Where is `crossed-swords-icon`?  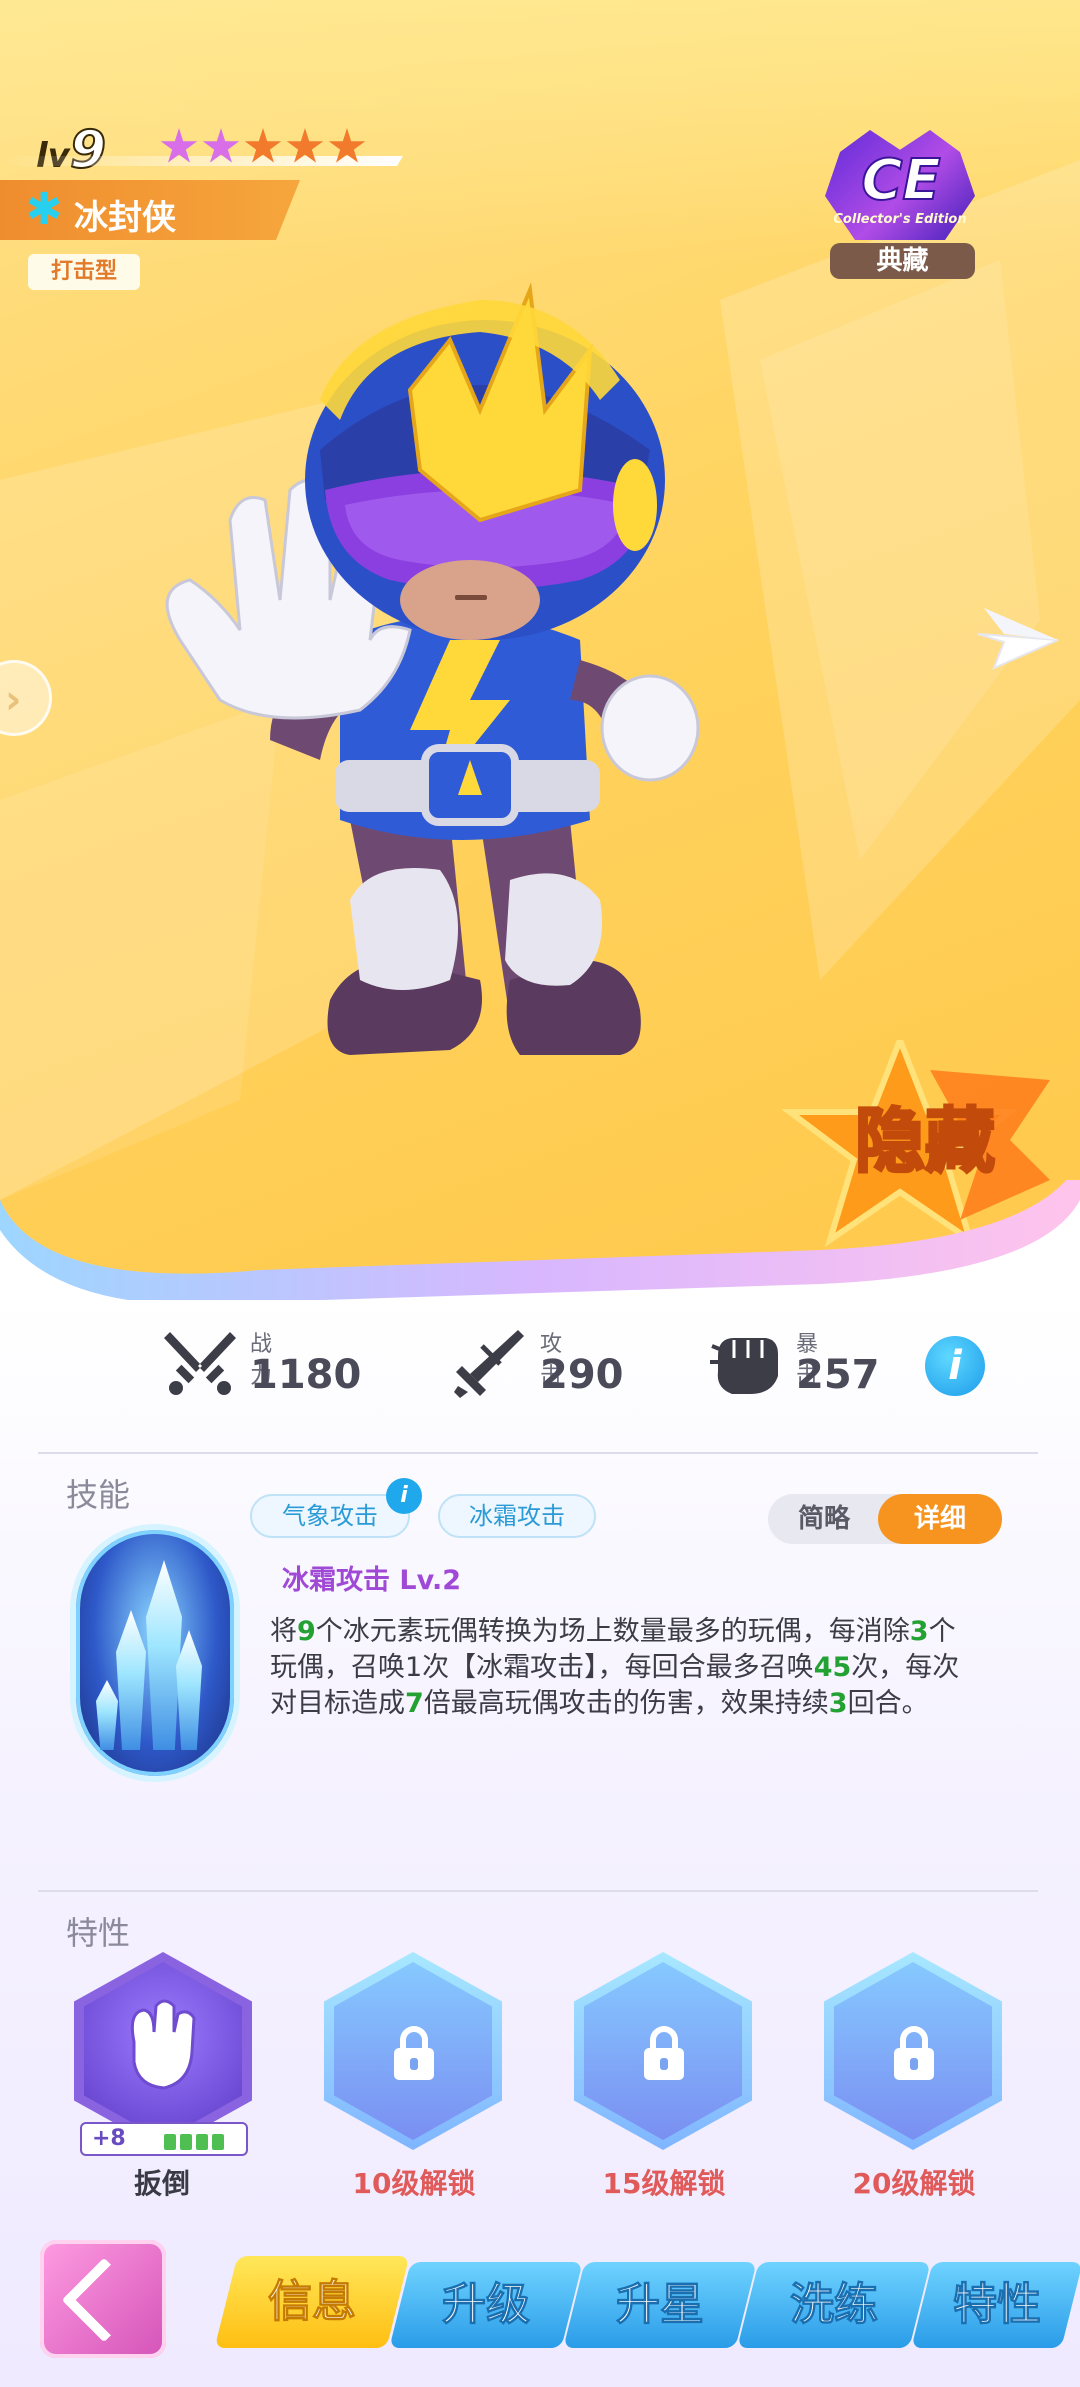 crossed-swords-icon is located at coordinates (200, 1363).